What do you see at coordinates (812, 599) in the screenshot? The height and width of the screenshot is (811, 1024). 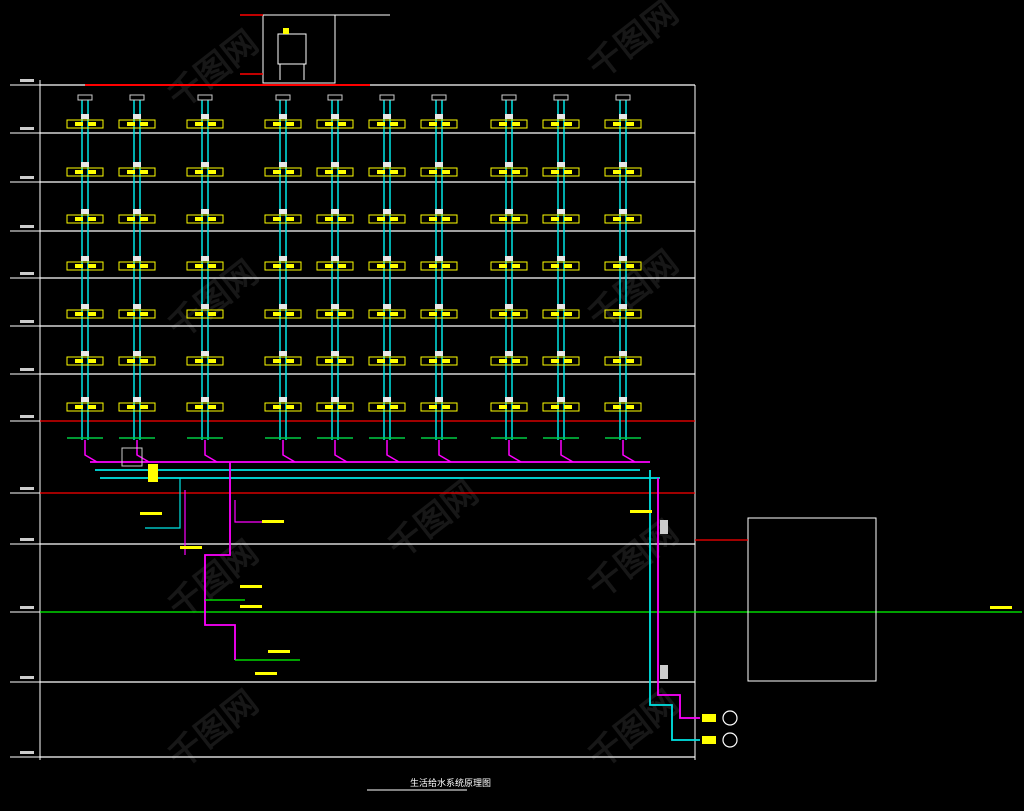 I see `annex-building` at bounding box center [812, 599].